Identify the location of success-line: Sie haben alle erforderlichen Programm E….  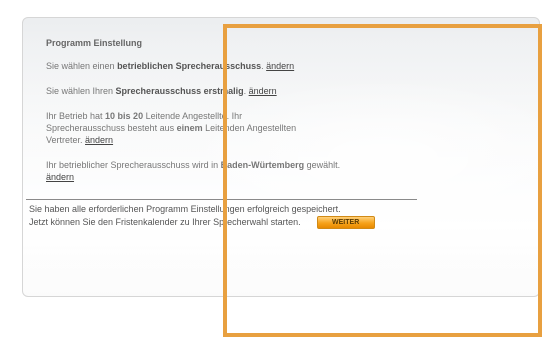
(185, 209).